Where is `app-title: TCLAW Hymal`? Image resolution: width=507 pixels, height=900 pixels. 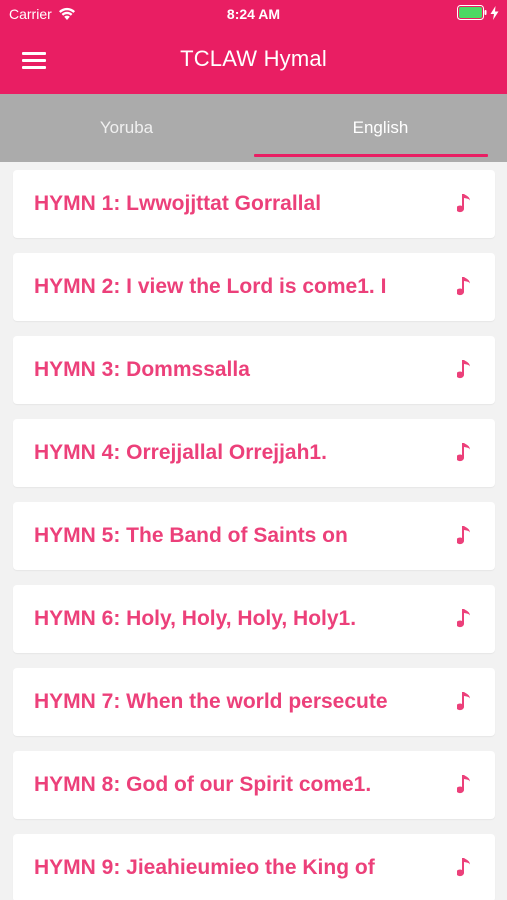 app-title: TCLAW Hymal is located at coordinates (253, 58).